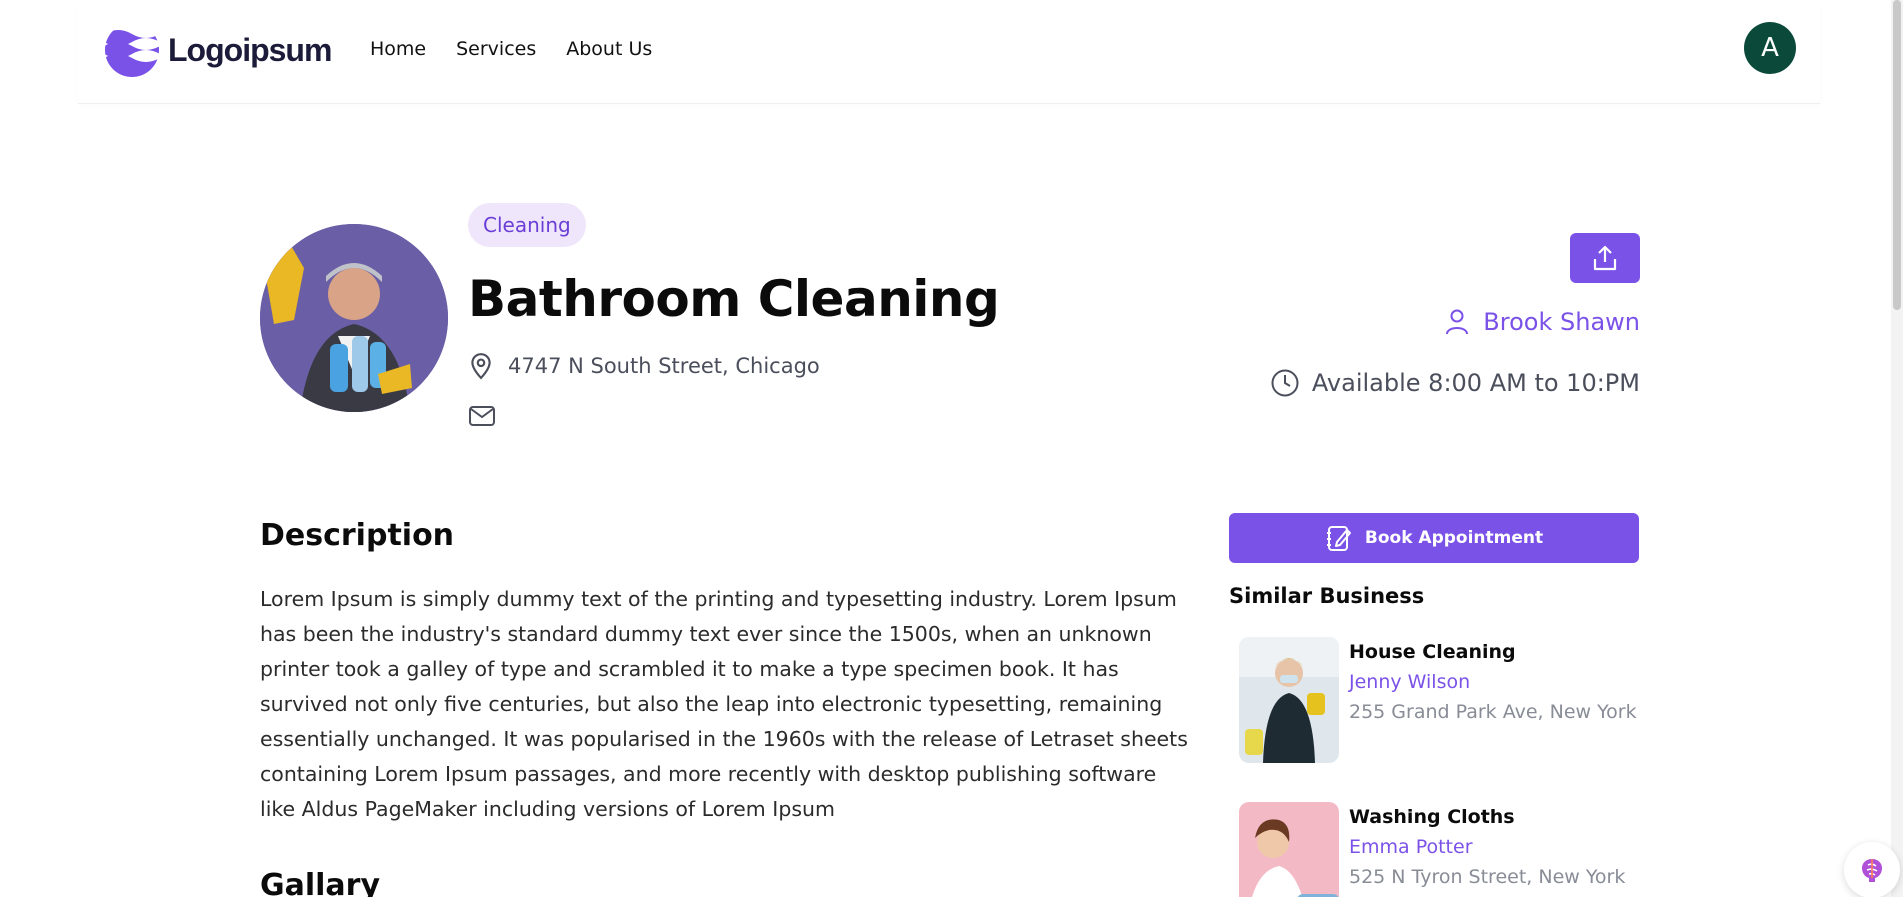 This screenshot has height=897, width=1903. I want to click on top-navbar: Logoipsum Home Services About Us A, so click(949, 52).